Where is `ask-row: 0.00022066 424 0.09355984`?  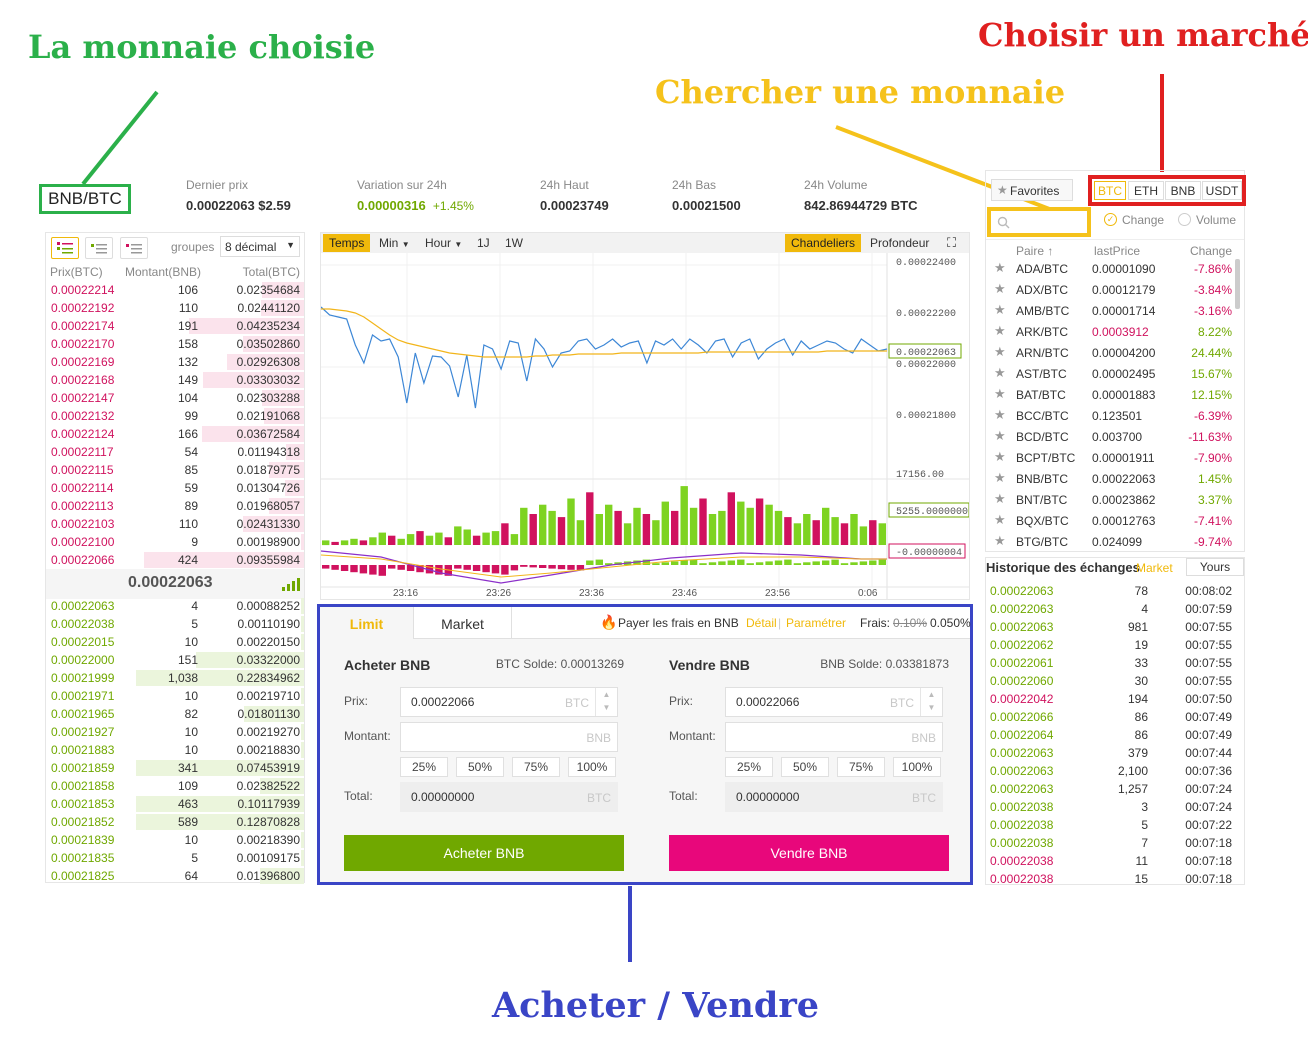 ask-row: 0.00022066 424 0.09355984 is located at coordinates (175, 560).